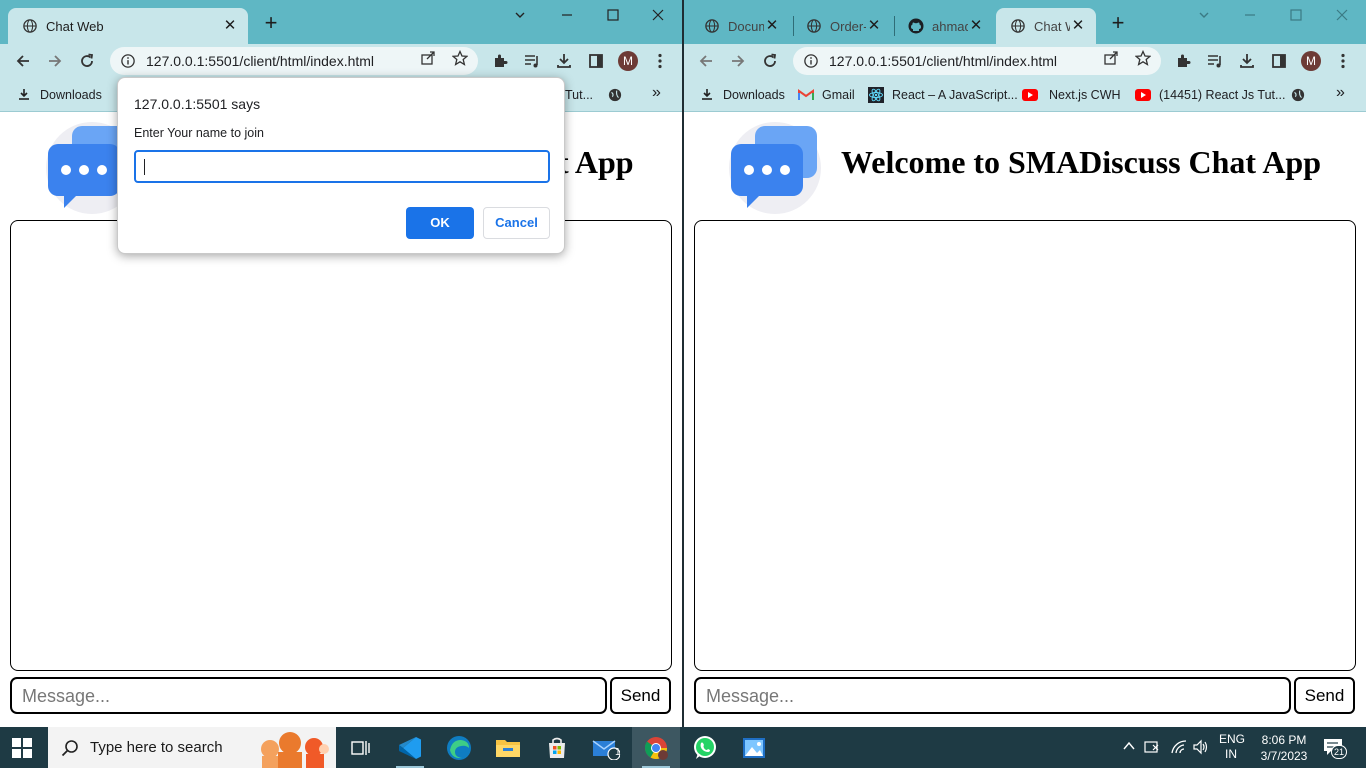  What do you see at coordinates (192, 747) in the screenshot?
I see `taskbar-search-box: Type here to search` at bounding box center [192, 747].